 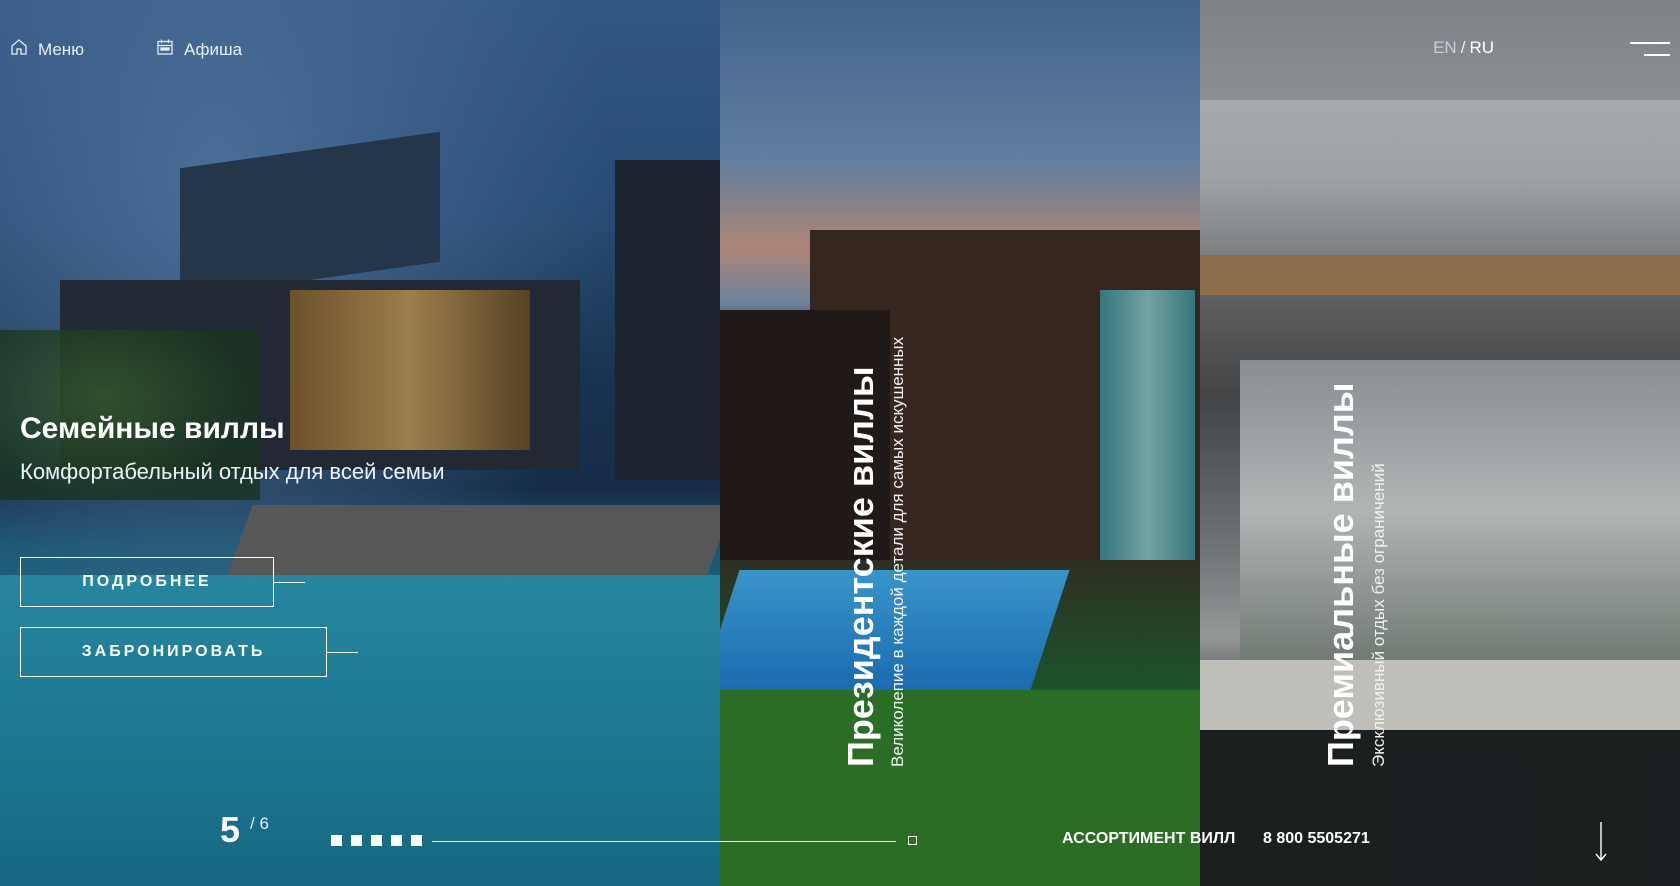 I want to click on more-button-label: ПОДРОБНЕЕ, so click(x=147, y=581).